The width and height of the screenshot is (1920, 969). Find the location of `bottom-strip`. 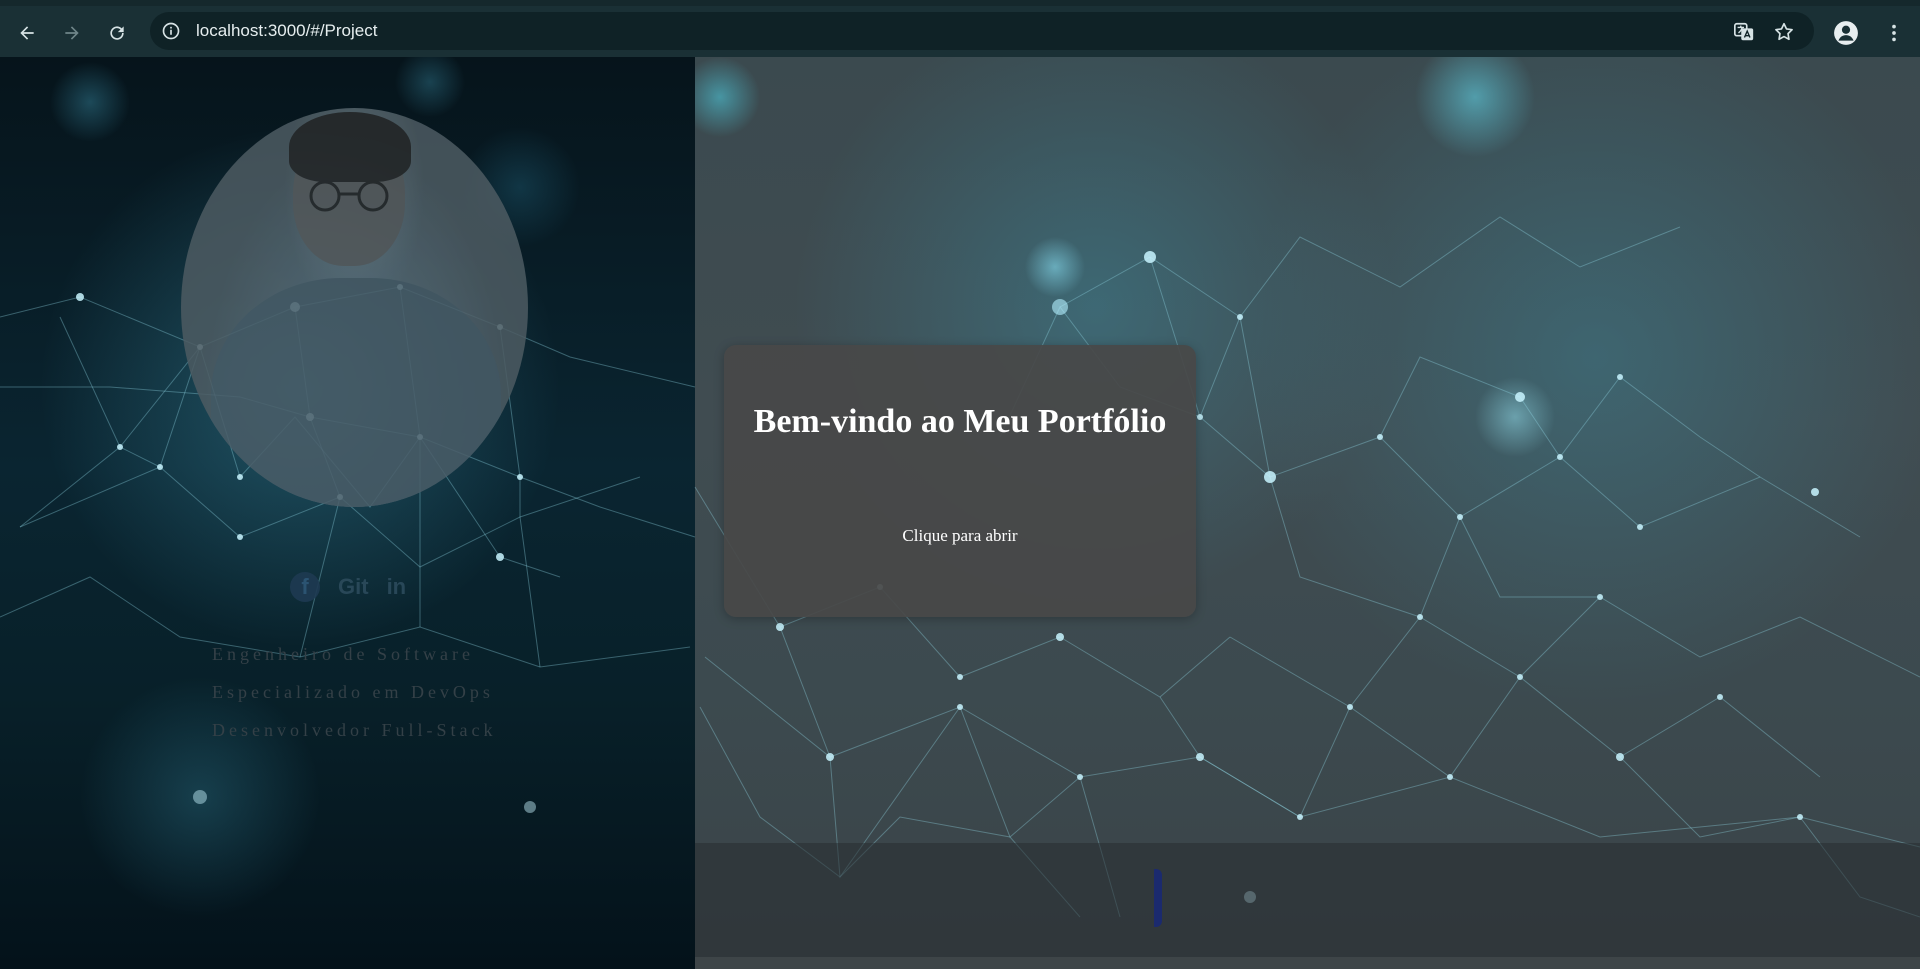

bottom-strip is located at coordinates (1307, 963).